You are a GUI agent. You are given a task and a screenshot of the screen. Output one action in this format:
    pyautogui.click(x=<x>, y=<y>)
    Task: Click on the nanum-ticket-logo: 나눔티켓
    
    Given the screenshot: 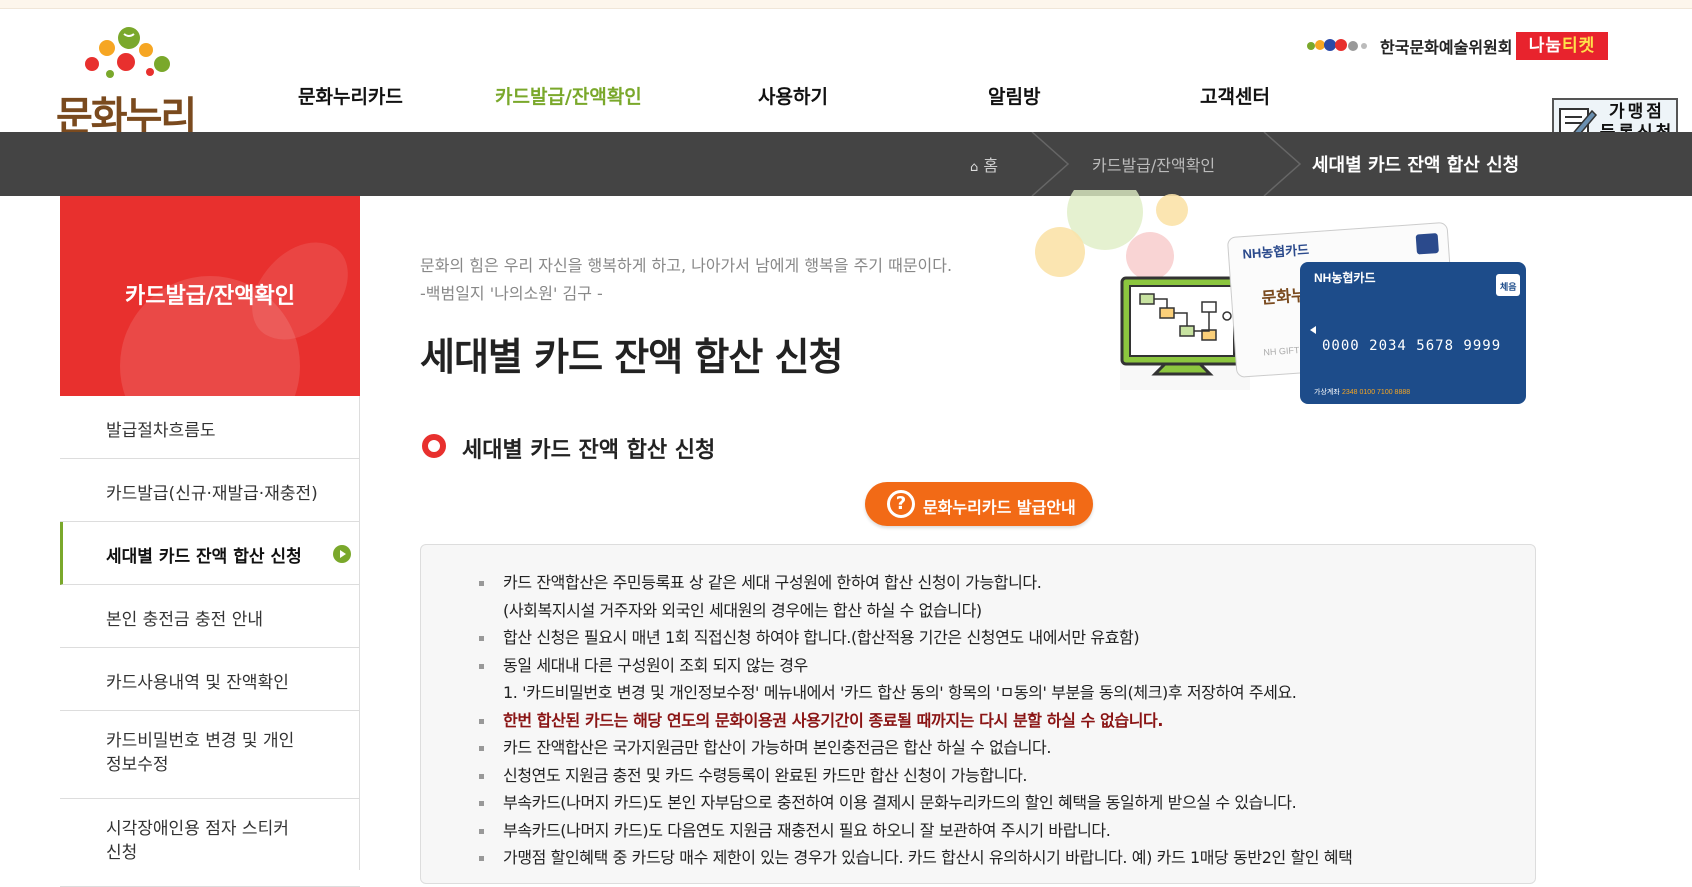 What is the action you would take?
    pyautogui.click(x=1562, y=46)
    